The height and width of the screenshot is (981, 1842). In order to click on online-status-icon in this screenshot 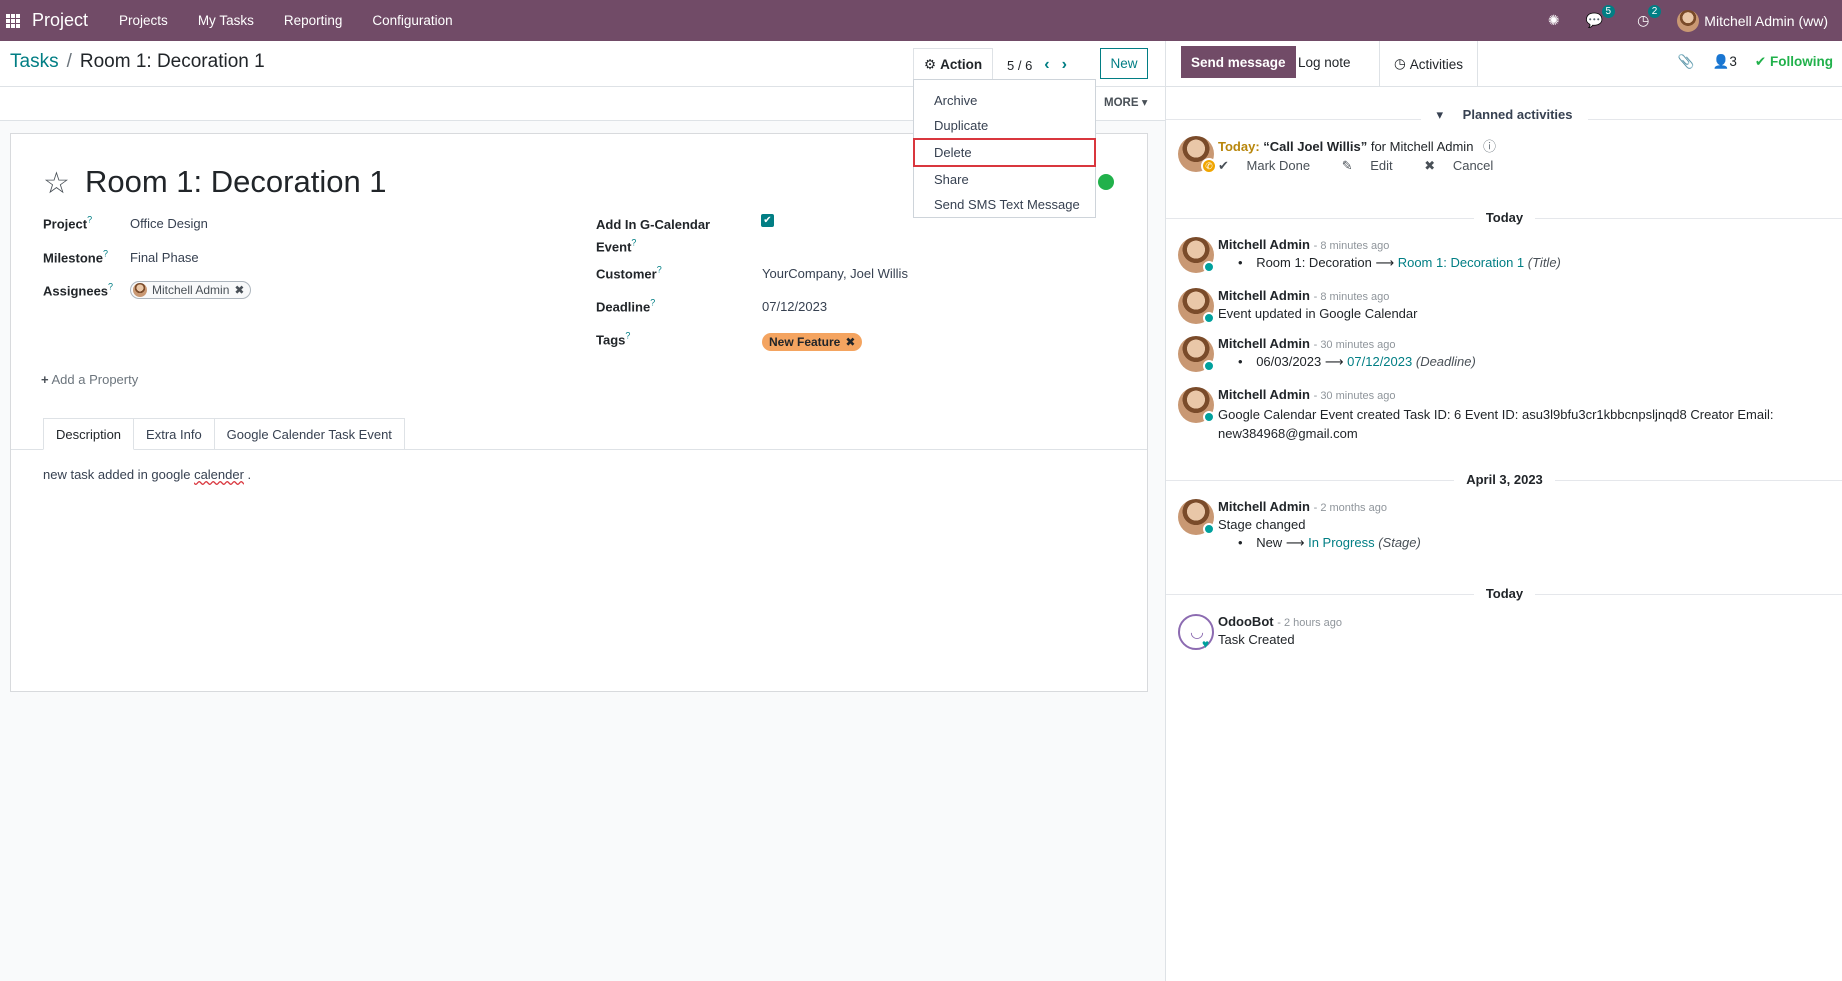, I will do `click(1209, 267)`.